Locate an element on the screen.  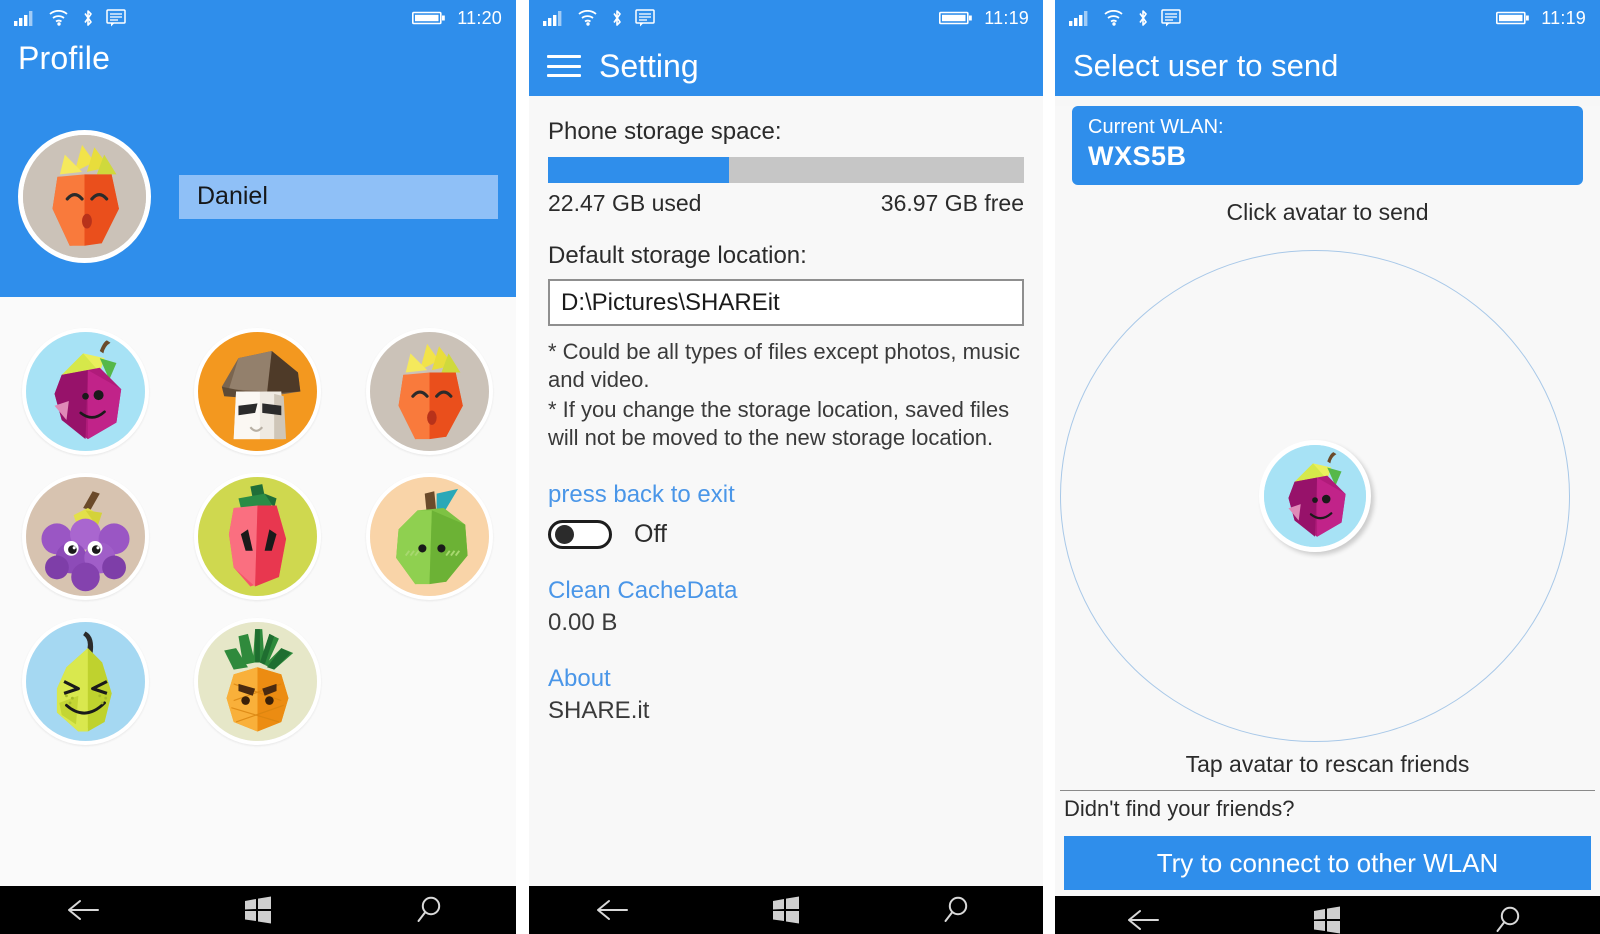
connect-other-wlan-button: Try to connect to other WLAN is located at coordinates (1327, 863).